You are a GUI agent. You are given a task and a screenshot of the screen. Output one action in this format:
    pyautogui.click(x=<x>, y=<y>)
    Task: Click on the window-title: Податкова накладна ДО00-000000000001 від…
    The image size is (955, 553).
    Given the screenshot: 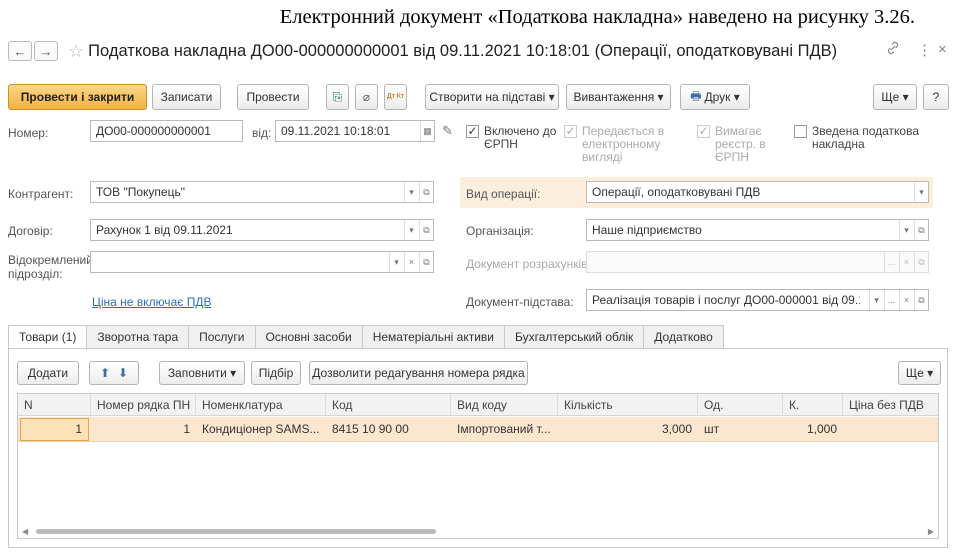 What is the action you would take?
    pyautogui.click(x=463, y=50)
    